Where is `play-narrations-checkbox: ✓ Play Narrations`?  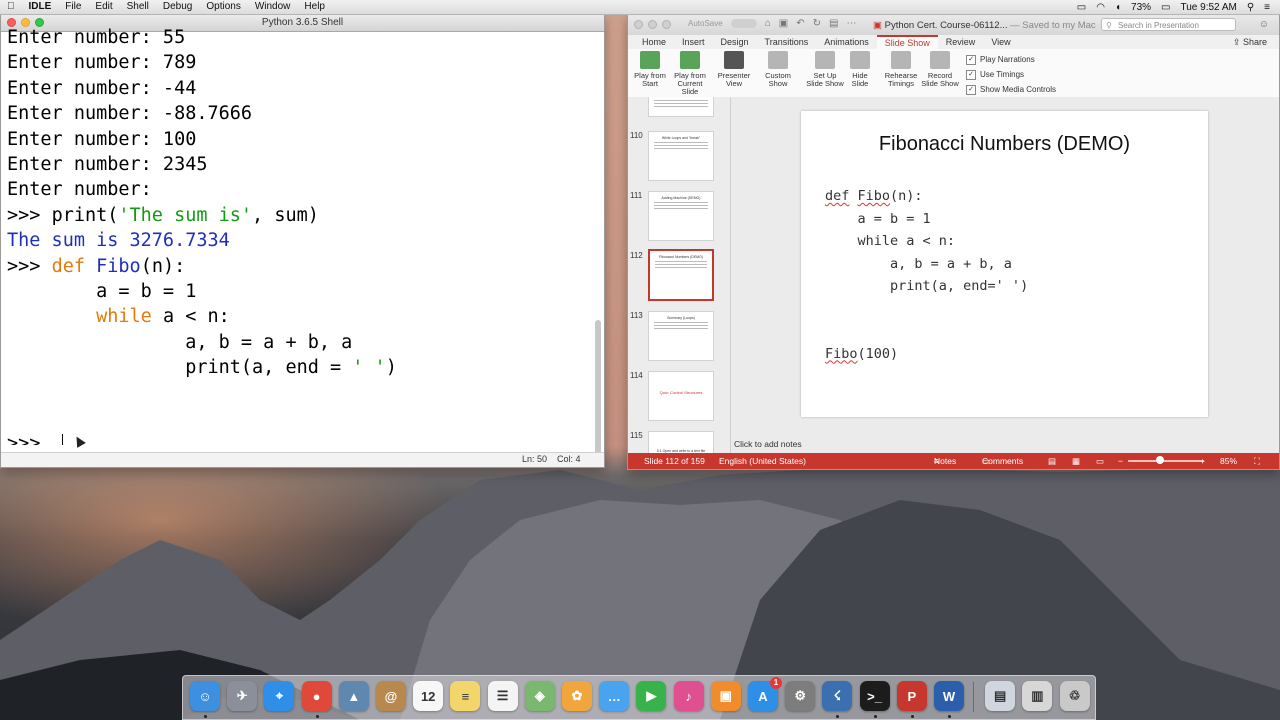
play-narrations-checkbox: ✓ Play Narrations is located at coordinates (1011, 59).